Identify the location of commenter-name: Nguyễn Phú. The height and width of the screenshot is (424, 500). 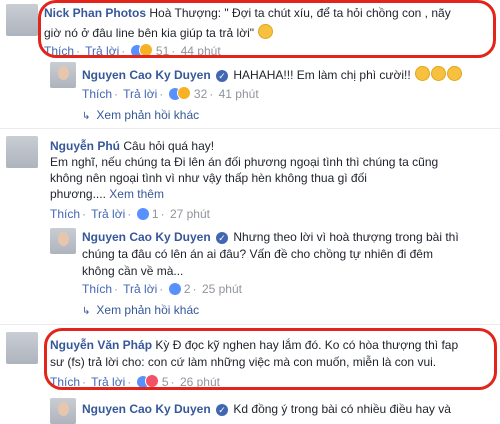
(85, 146).